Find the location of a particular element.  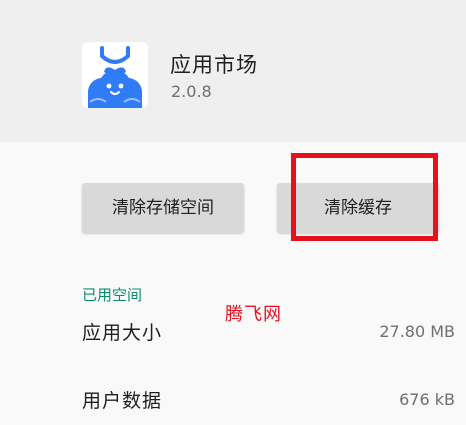

app-name: 应用市场 is located at coordinates (214, 65).